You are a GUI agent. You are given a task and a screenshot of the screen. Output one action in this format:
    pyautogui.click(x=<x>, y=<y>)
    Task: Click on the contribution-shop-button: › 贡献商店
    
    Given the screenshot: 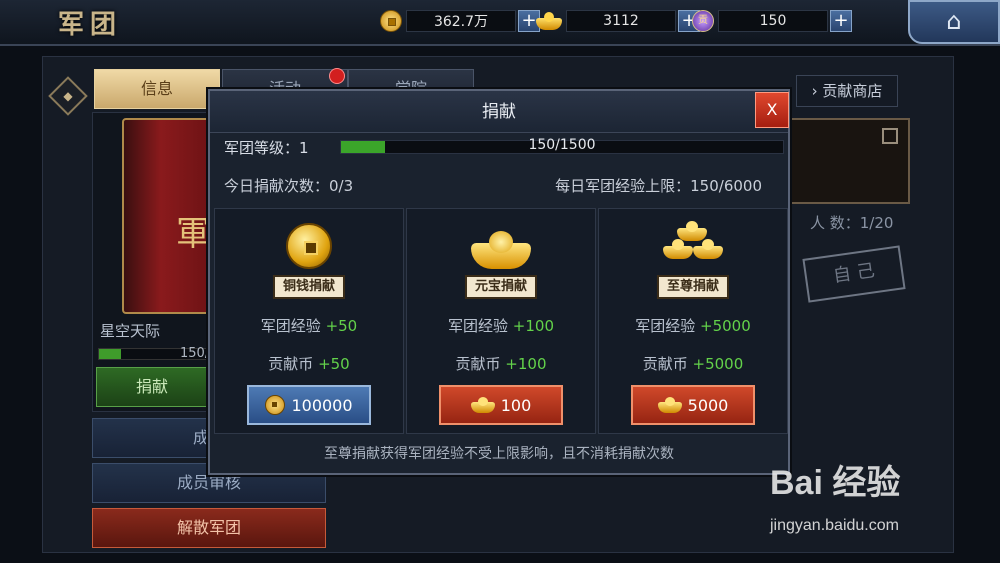 What is the action you would take?
    pyautogui.click(x=847, y=91)
    